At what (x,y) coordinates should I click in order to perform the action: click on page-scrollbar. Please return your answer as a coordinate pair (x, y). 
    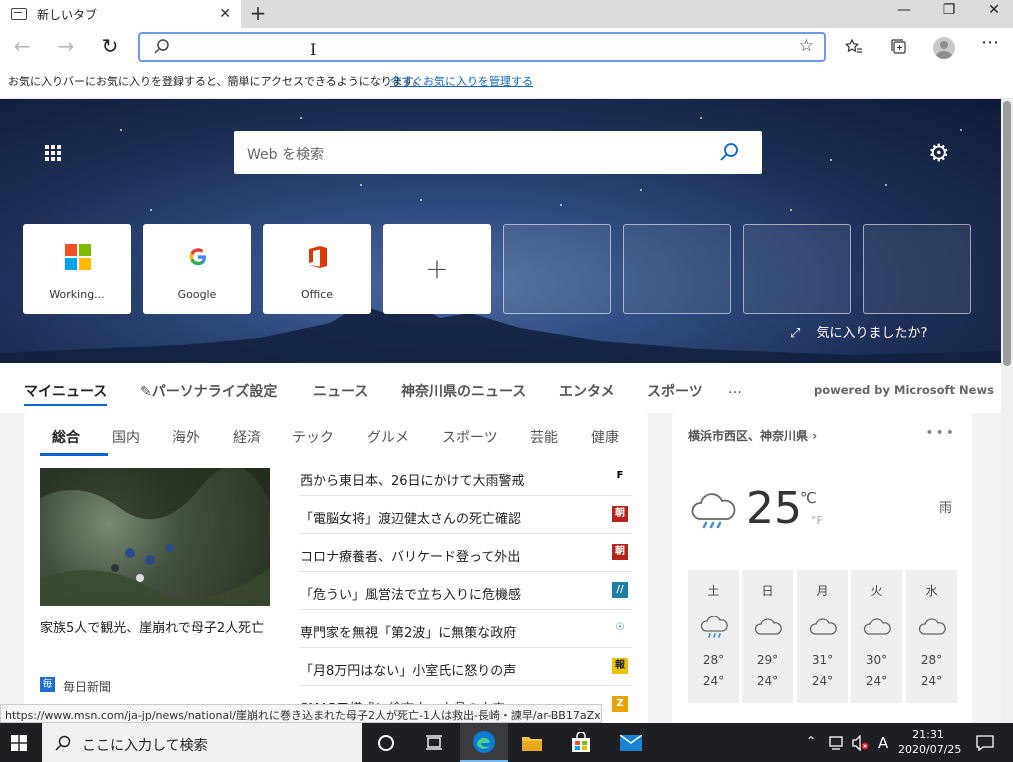
    Looking at the image, I should click on (1007, 411).